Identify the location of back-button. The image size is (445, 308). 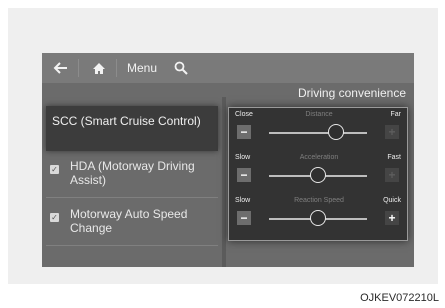
(60, 68).